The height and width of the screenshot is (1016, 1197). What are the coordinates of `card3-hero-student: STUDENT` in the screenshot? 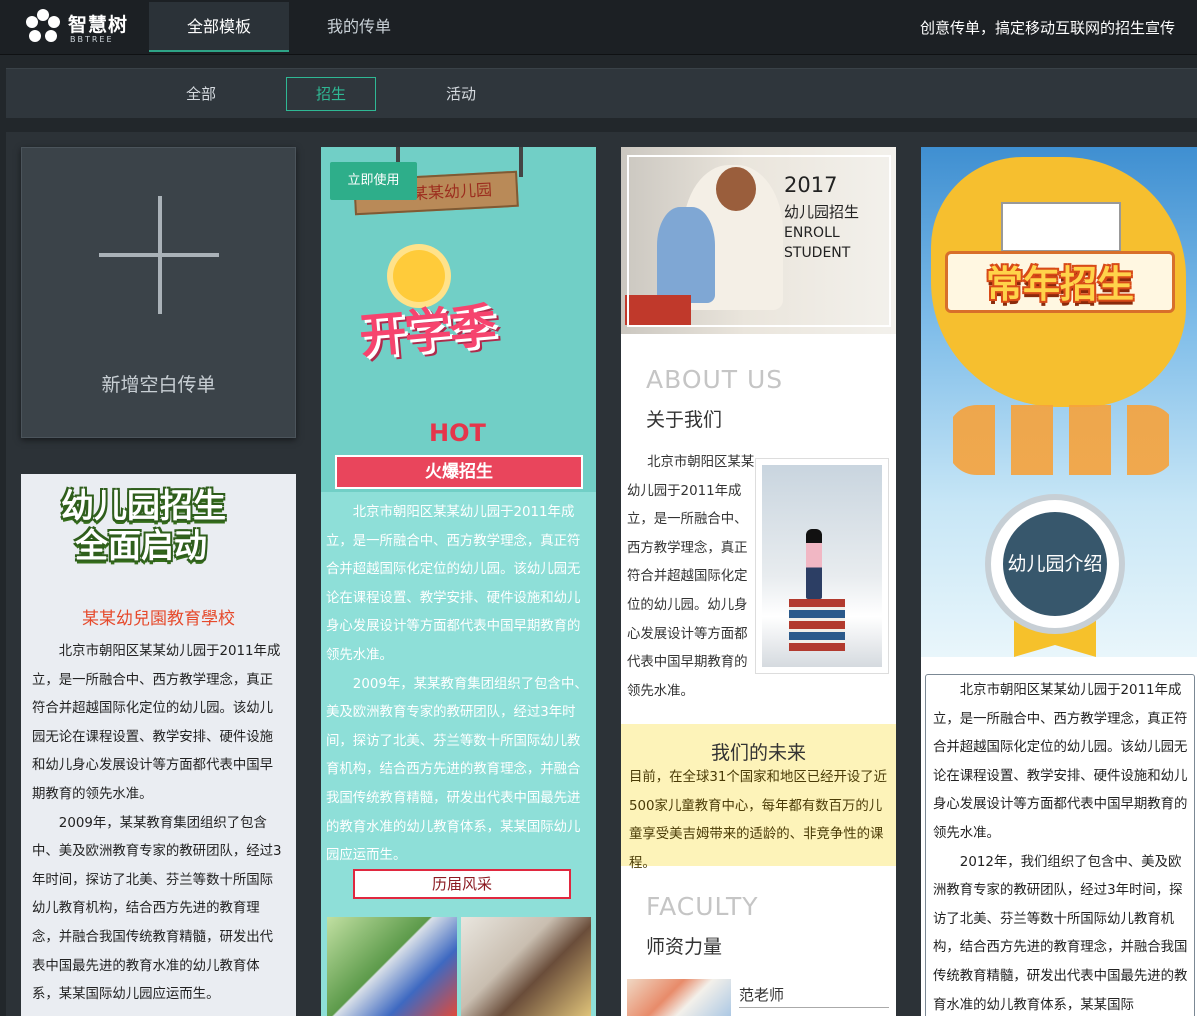 It's located at (817, 253).